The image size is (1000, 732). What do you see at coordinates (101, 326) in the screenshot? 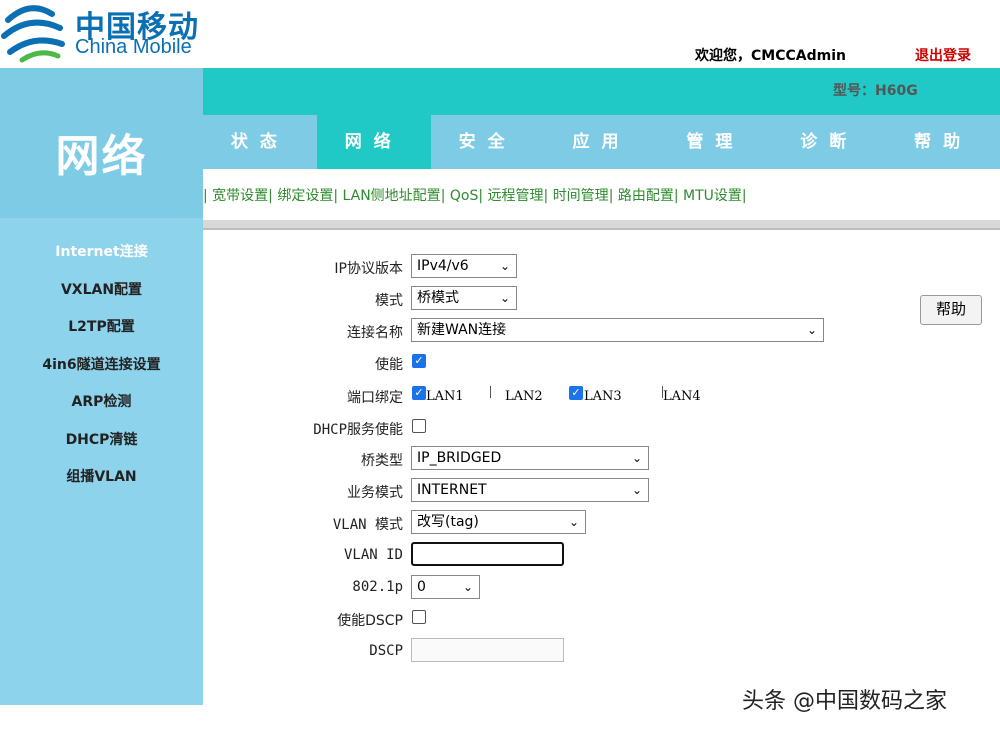
I see `sidebar-item-l2tp: L2TP配置` at bounding box center [101, 326].